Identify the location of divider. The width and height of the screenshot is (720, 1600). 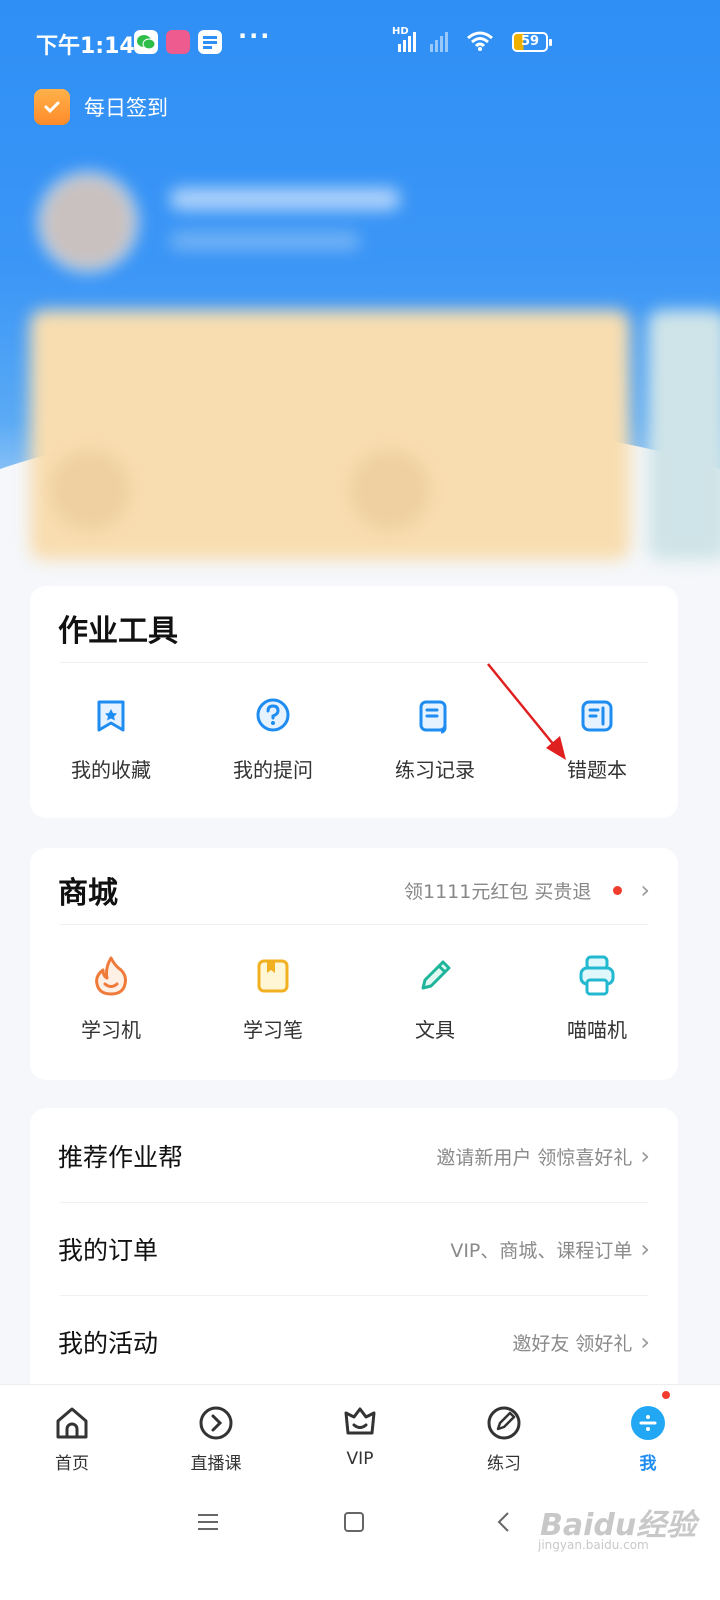
(354, 924).